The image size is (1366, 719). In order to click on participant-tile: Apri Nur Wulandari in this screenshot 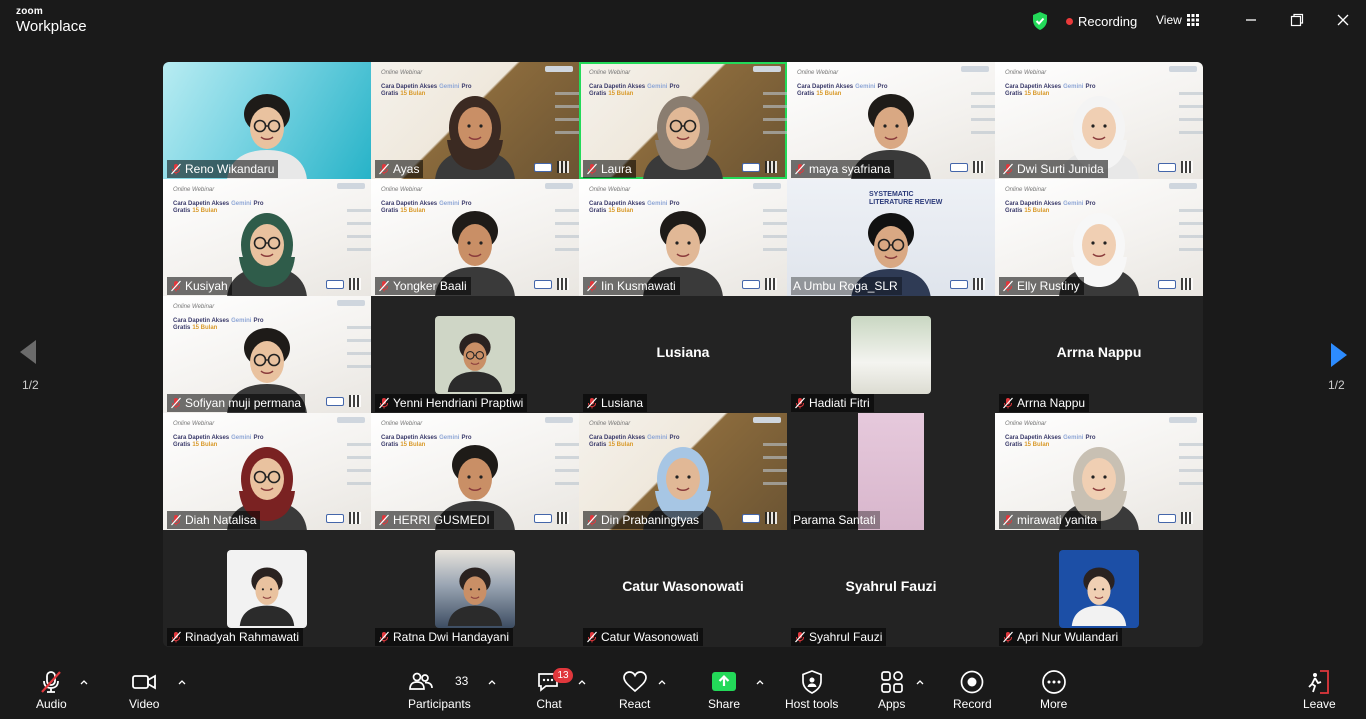, I will do `click(1099, 588)`.